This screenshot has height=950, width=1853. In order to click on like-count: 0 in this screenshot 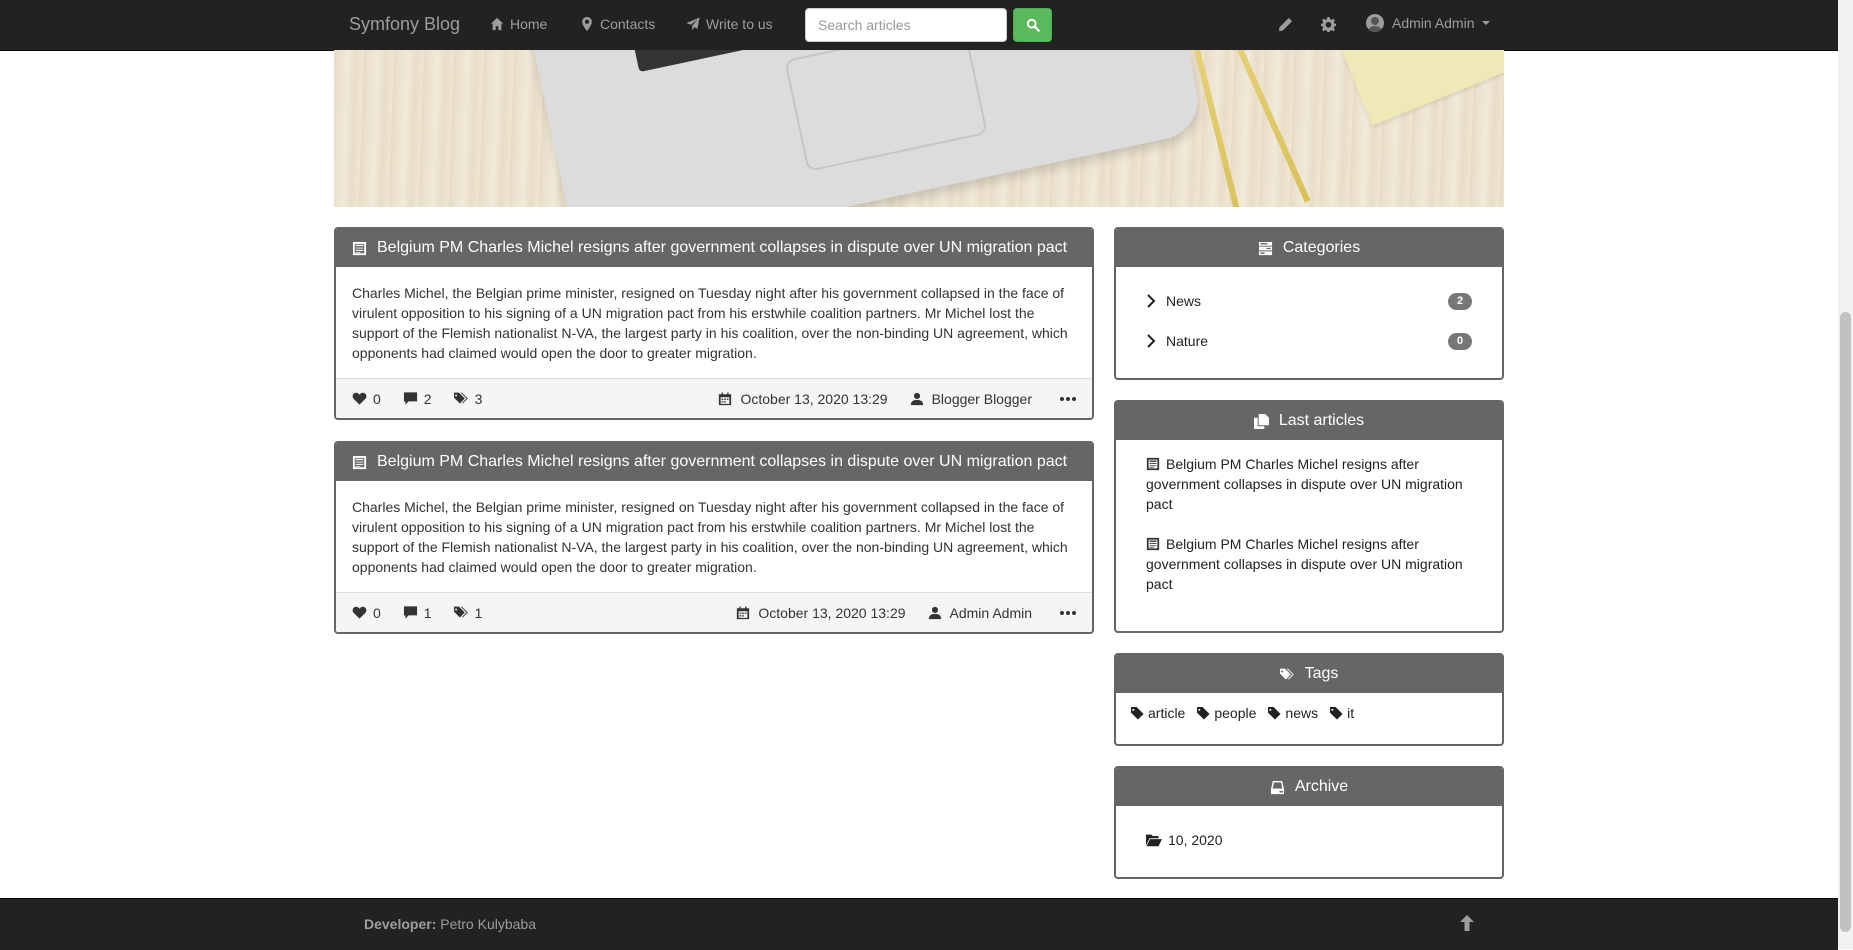, I will do `click(377, 612)`.